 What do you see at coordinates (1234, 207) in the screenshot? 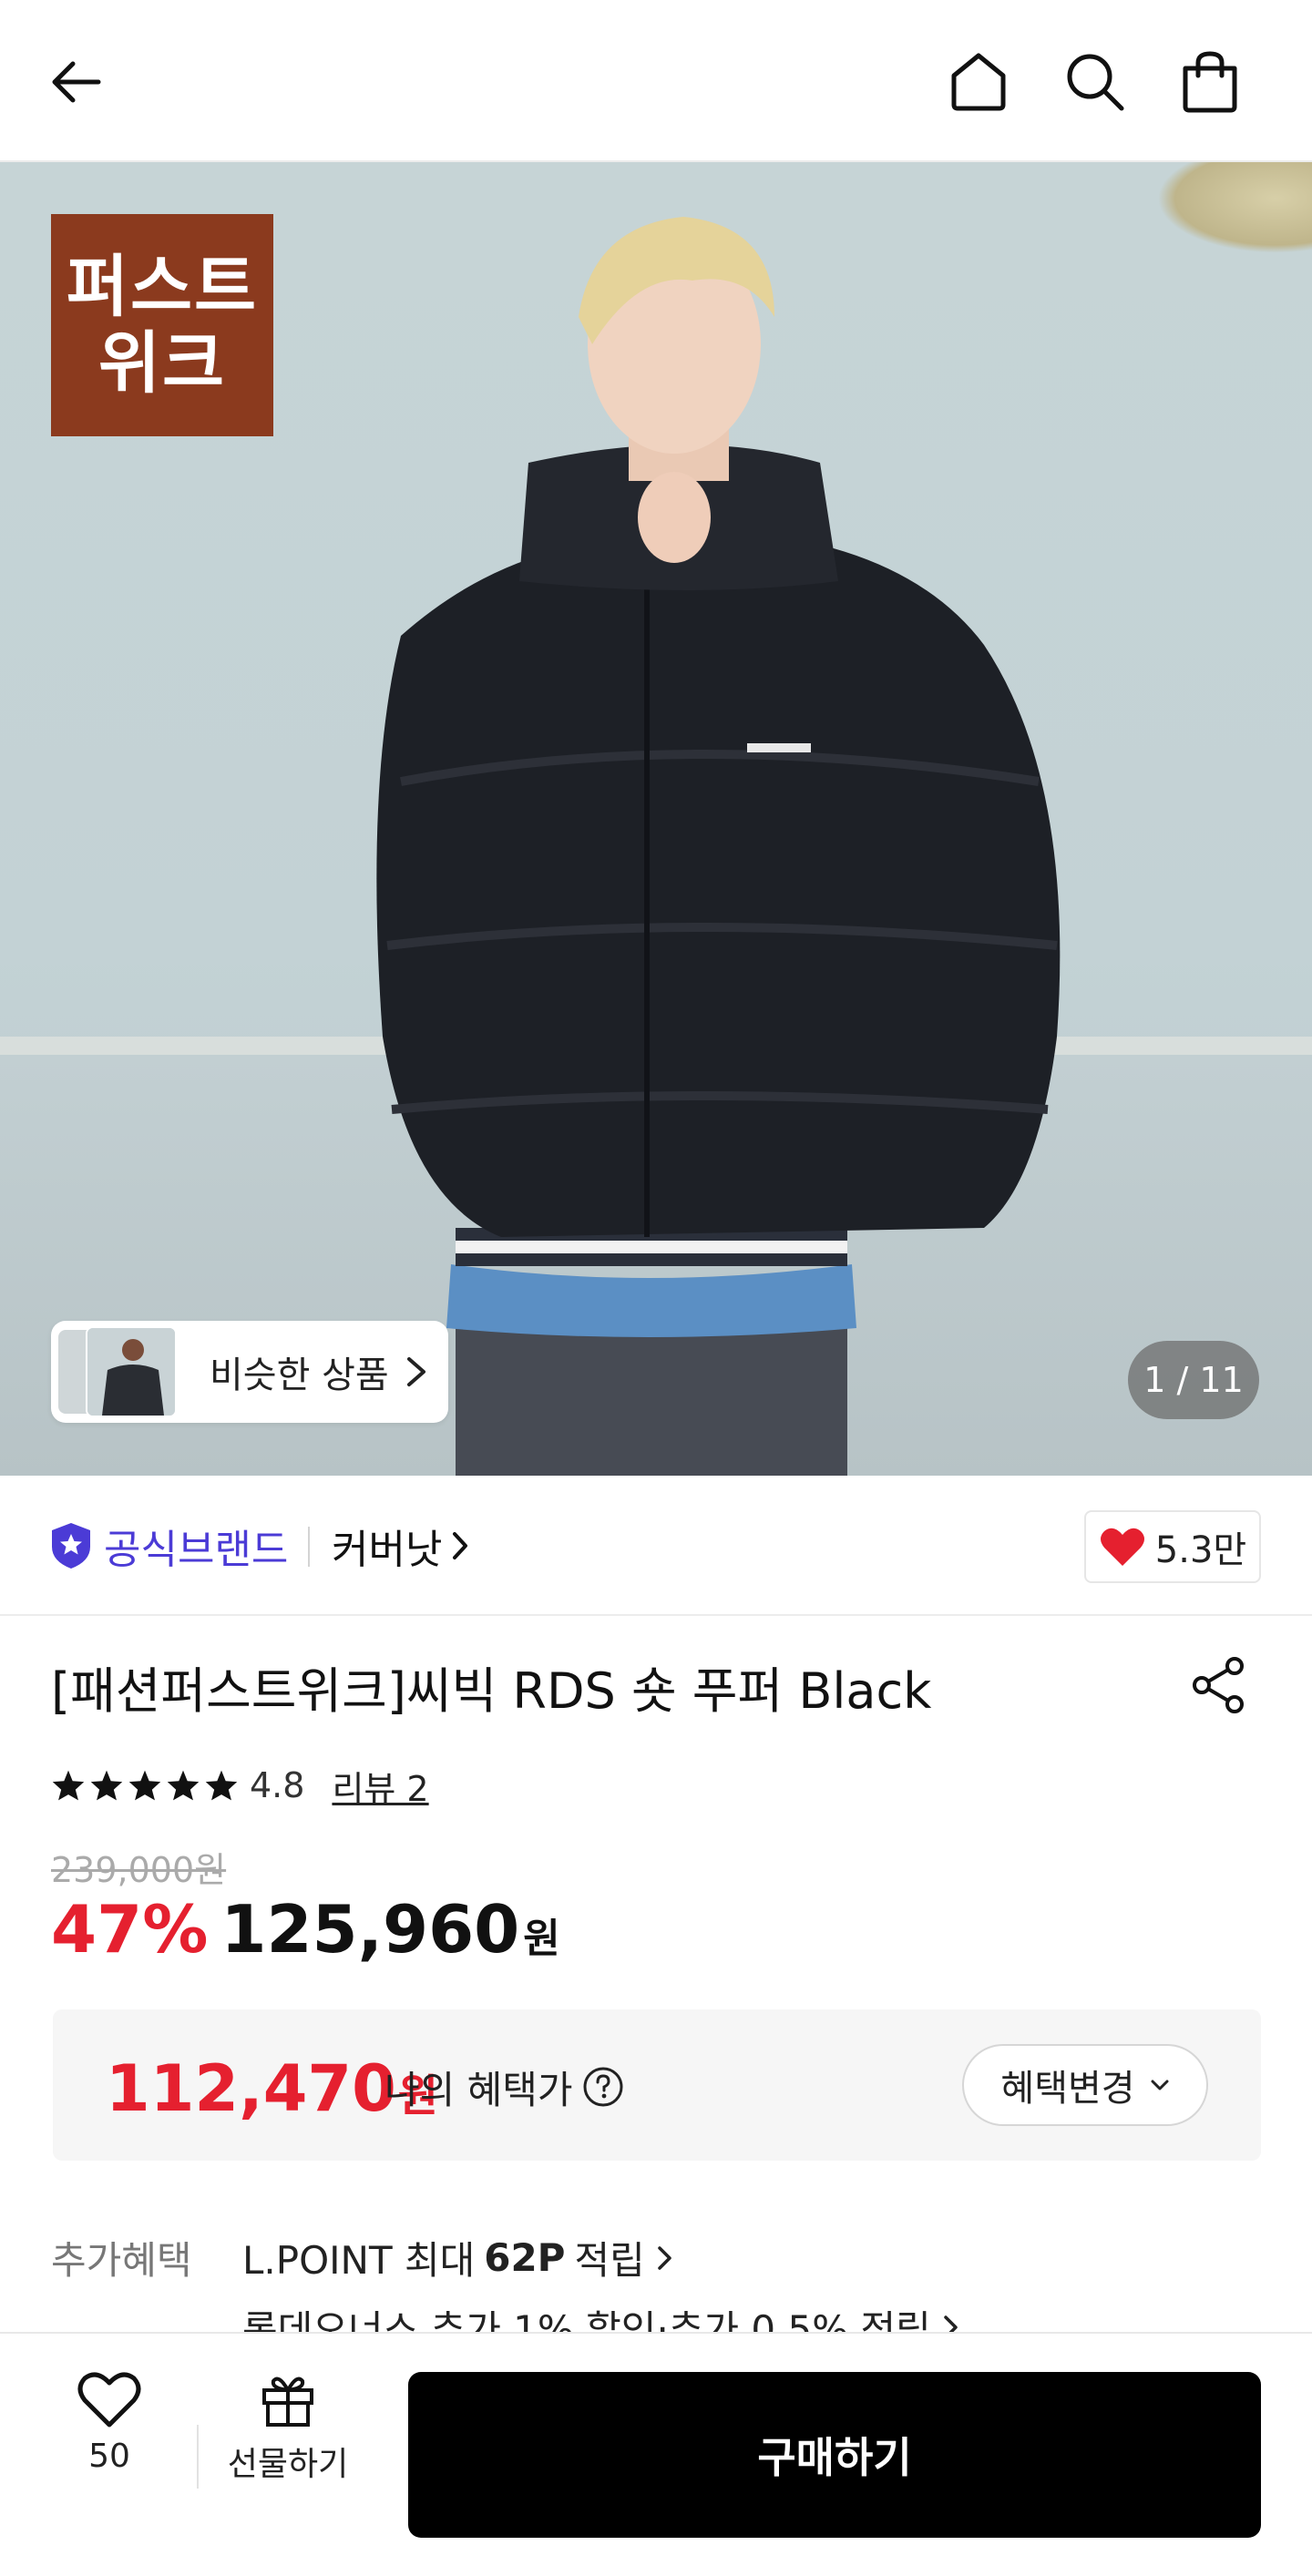
I see `background-cymbal` at bounding box center [1234, 207].